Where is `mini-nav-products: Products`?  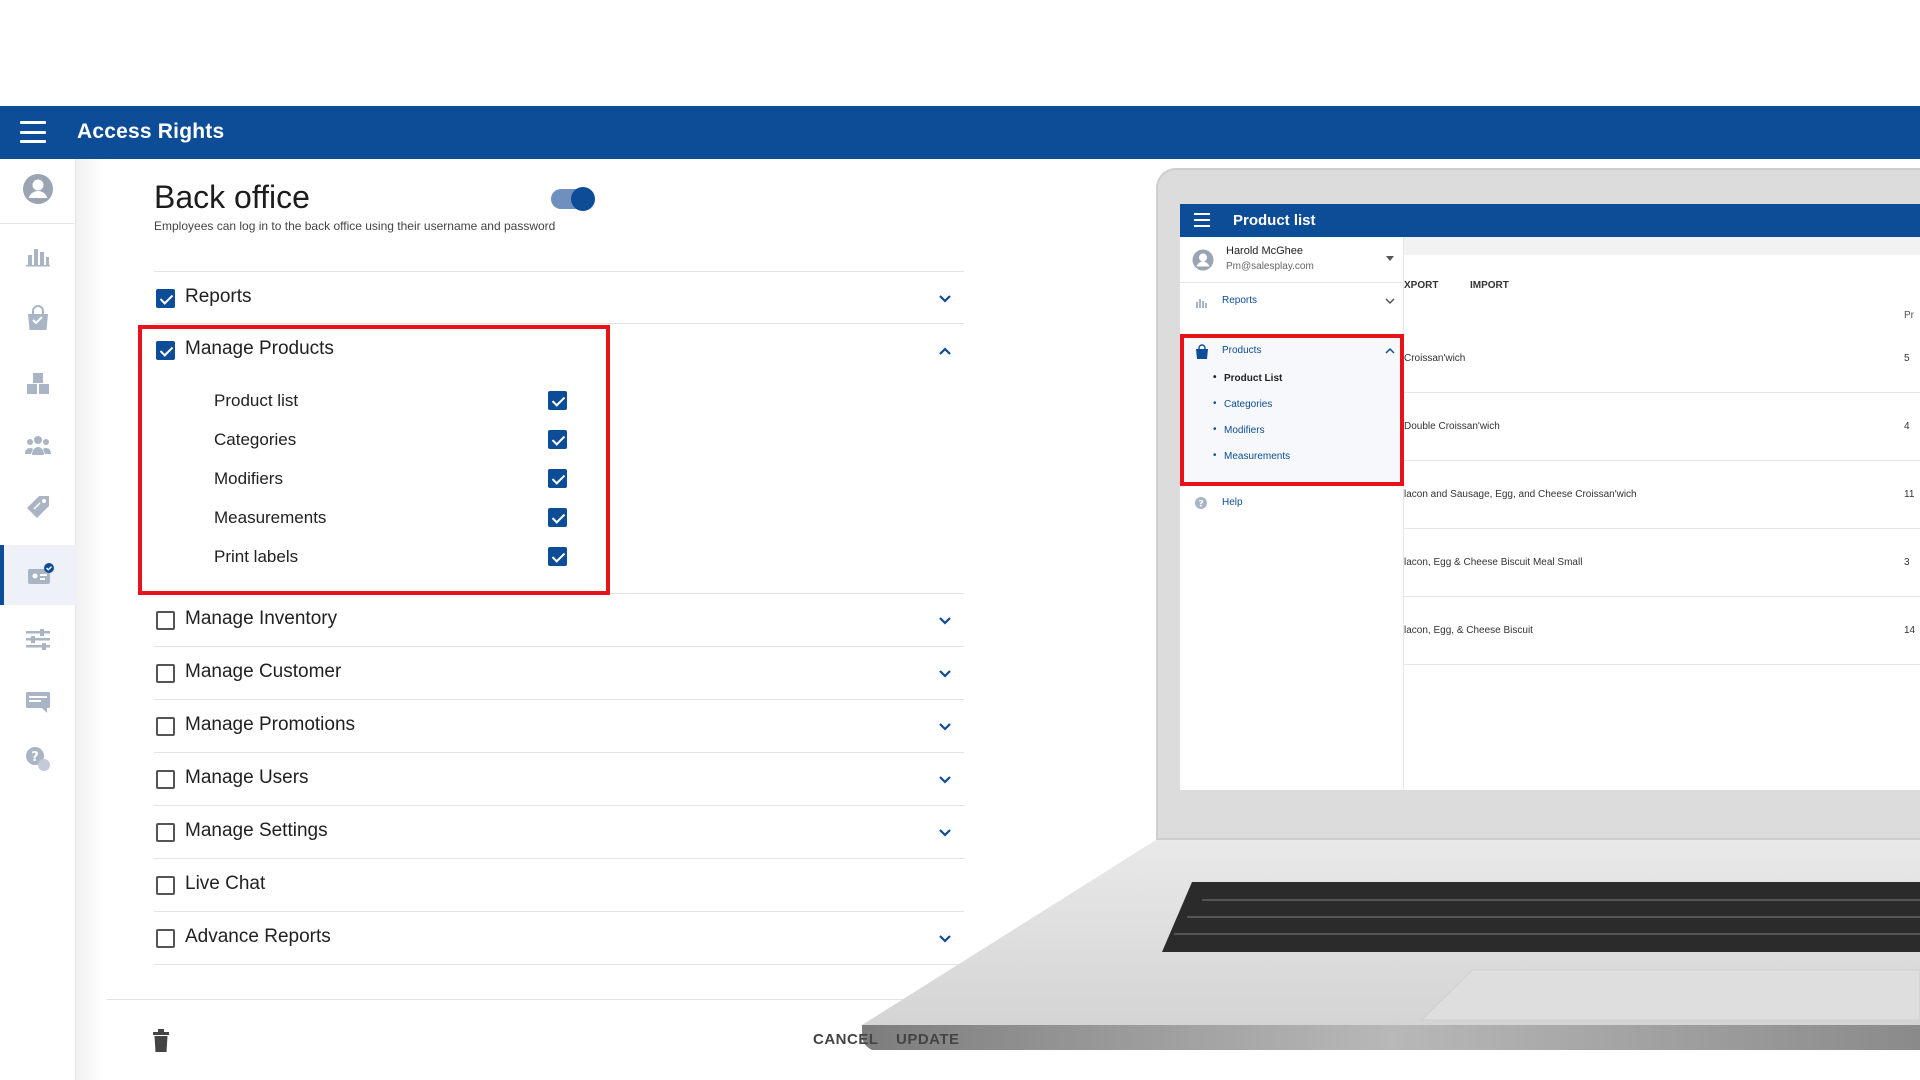
mini-nav-products: Products is located at coordinates (1292, 352).